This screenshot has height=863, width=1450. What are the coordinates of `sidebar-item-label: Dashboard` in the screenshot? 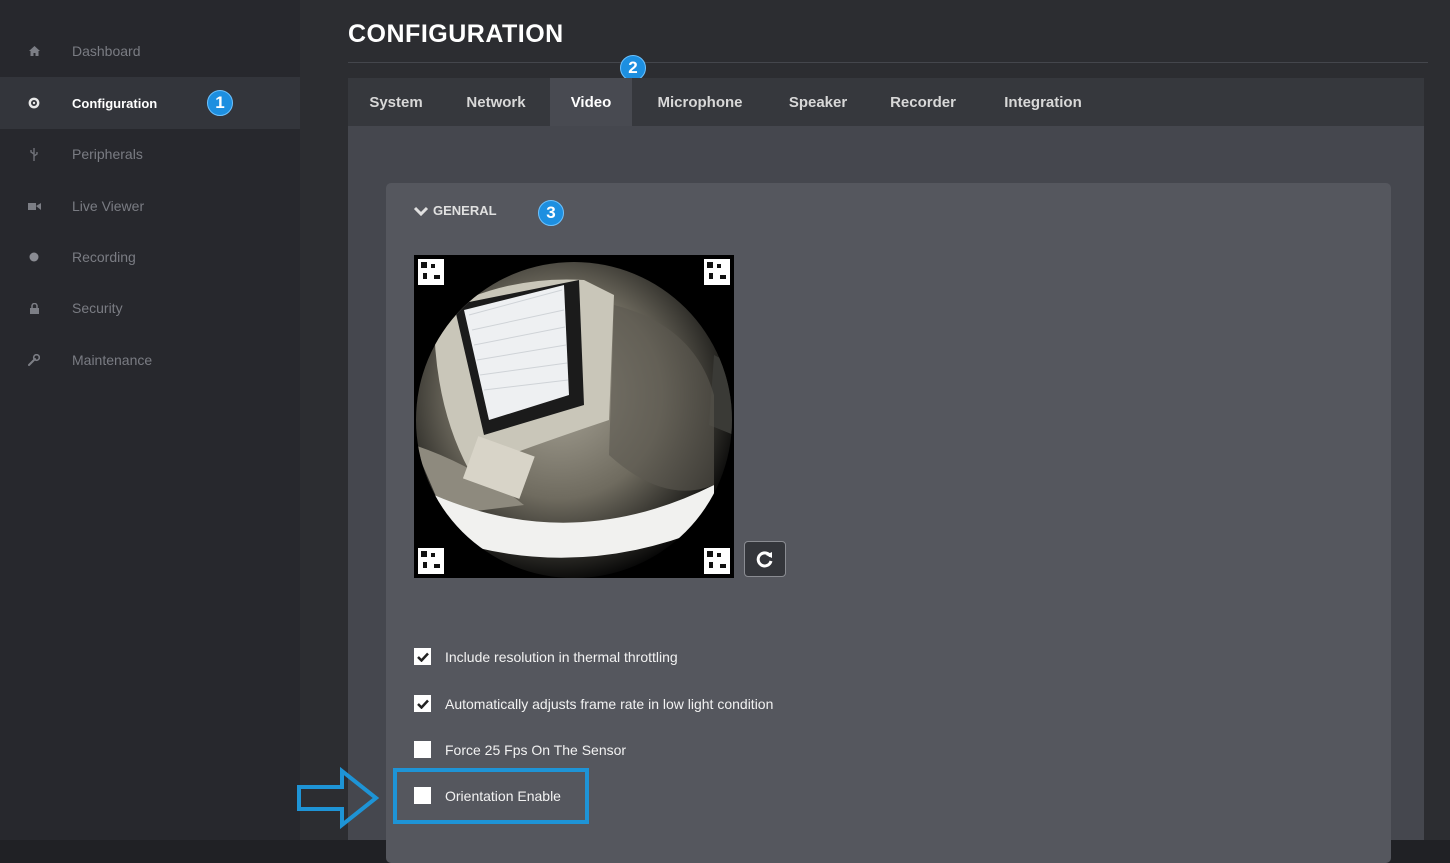 It's located at (106, 51).